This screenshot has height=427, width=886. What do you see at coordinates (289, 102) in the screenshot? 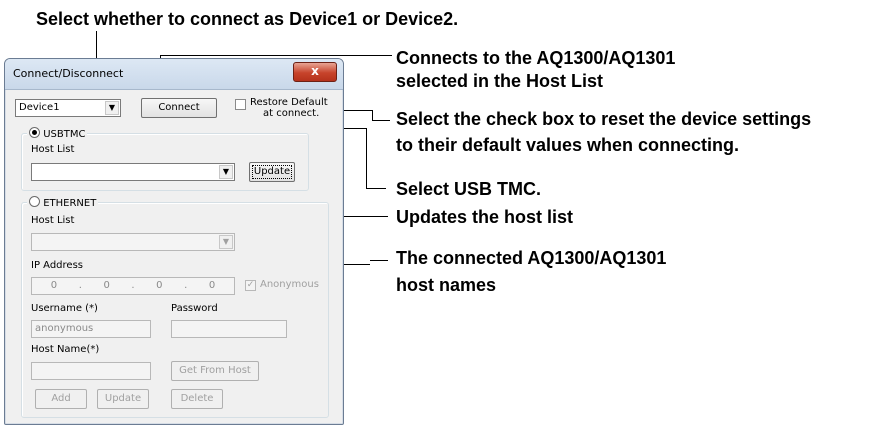
I see `restore-default-line1: Restore Default` at bounding box center [289, 102].